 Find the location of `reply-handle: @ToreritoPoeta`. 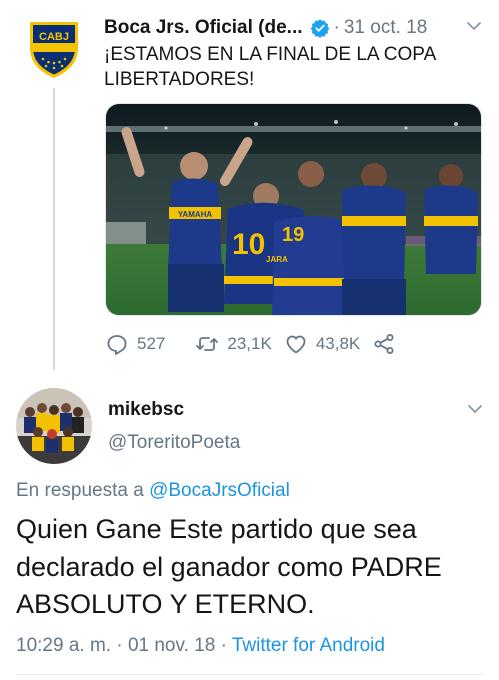

reply-handle: @ToreritoPoeta is located at coordinates (174, 443).